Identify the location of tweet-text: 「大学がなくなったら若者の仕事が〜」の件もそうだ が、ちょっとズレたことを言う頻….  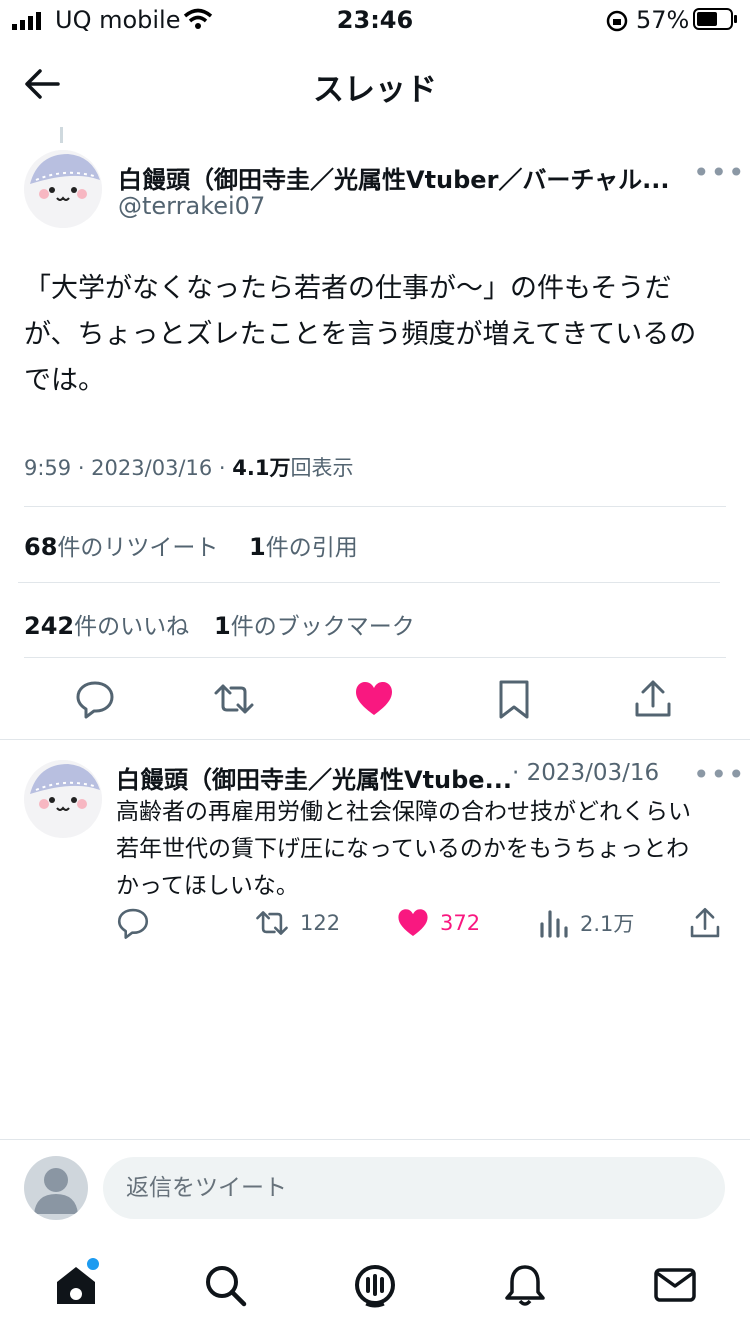
(376, 335).